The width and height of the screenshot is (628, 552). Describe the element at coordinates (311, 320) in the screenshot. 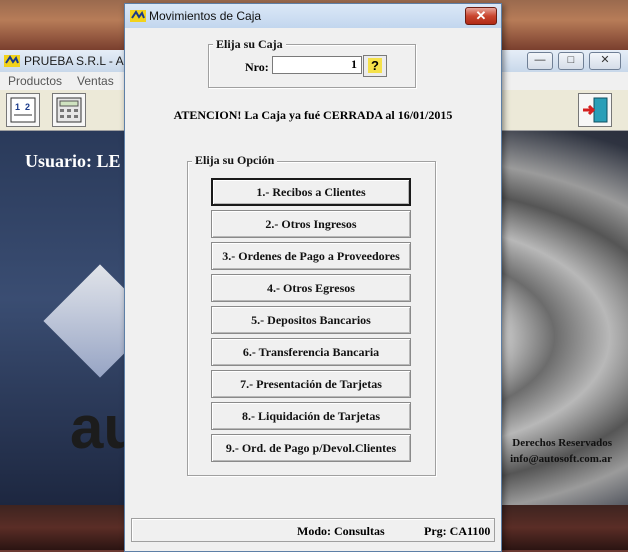

I see `option-depositos-bancarios-button: 5.- Depositos Bancarios` at that location.